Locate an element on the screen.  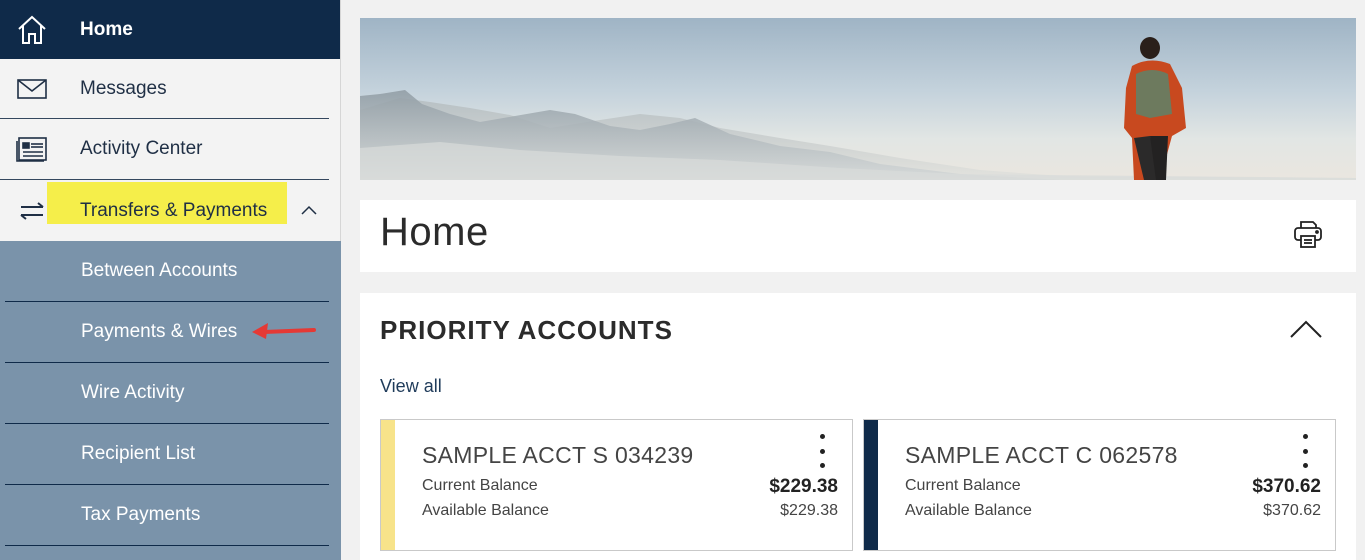
printer-icon is located at coordinates (1308, 236).